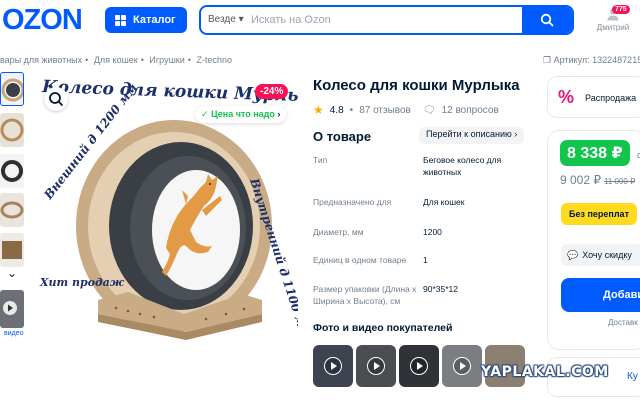  Describe the element at coordinates (472, 135) in the screenshot. I see `to-description-button: Перейти к описанию ›` at that location.